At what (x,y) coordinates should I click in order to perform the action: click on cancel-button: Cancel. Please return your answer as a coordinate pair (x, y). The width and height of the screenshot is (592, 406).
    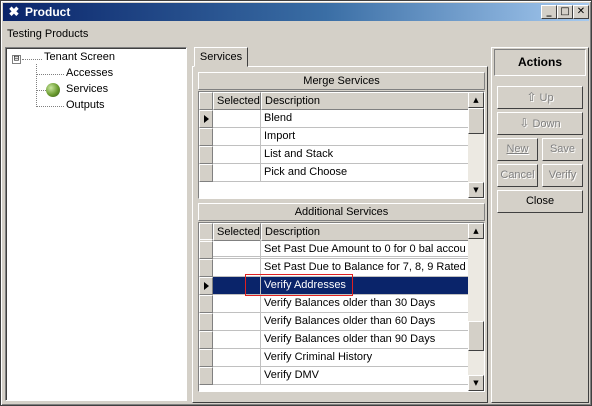
    Looking at the image, I should click on (517, 175).